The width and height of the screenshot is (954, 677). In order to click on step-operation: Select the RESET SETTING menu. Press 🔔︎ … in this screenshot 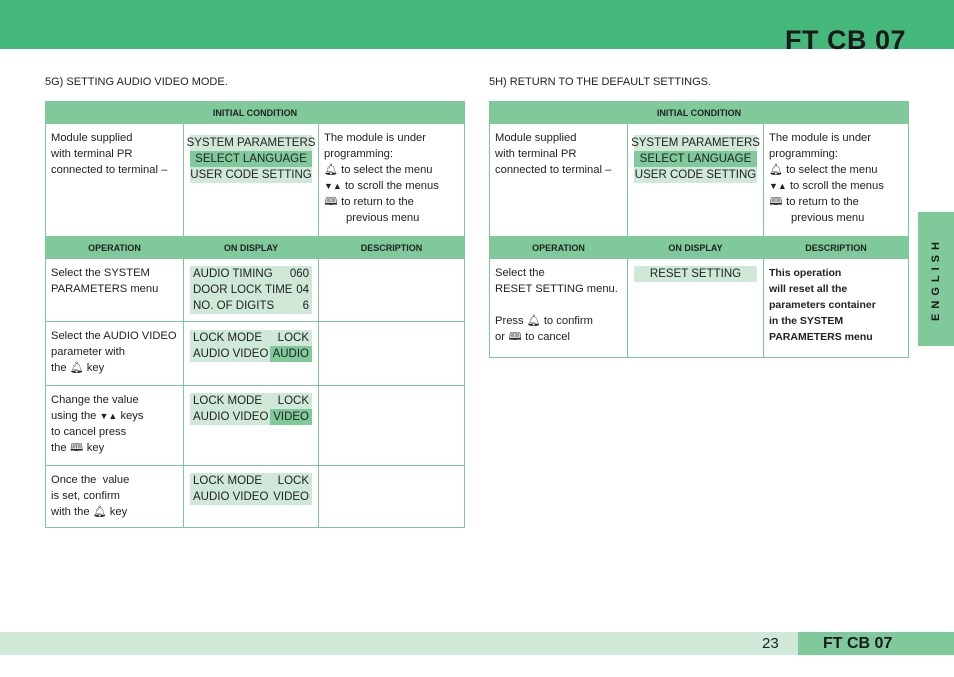, I will do `click(556, 305)`.